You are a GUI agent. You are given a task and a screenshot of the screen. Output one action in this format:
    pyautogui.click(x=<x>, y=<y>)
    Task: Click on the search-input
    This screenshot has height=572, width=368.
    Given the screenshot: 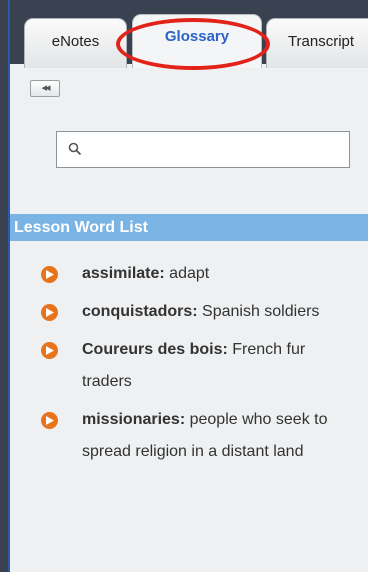 What is the action you would take?
    pyautogui.click(x=218, y=151)
    